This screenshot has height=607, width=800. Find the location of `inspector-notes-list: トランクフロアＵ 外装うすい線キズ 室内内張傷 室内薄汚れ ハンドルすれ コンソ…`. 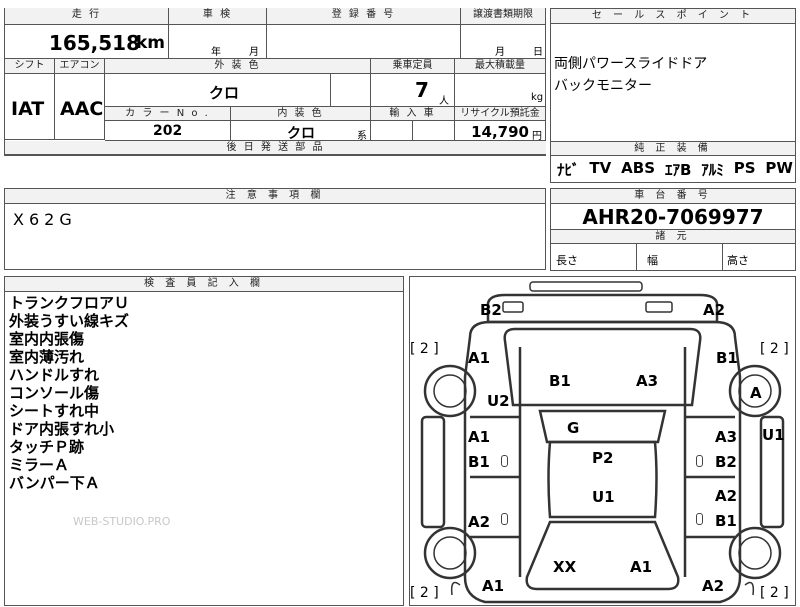

inspector-notes-list: トランクフロアＵ 外装うすい線キズ 室内内張傷 室内薄汚れ ハンドルすれ コンソ… is located at coordinates (69, 393).